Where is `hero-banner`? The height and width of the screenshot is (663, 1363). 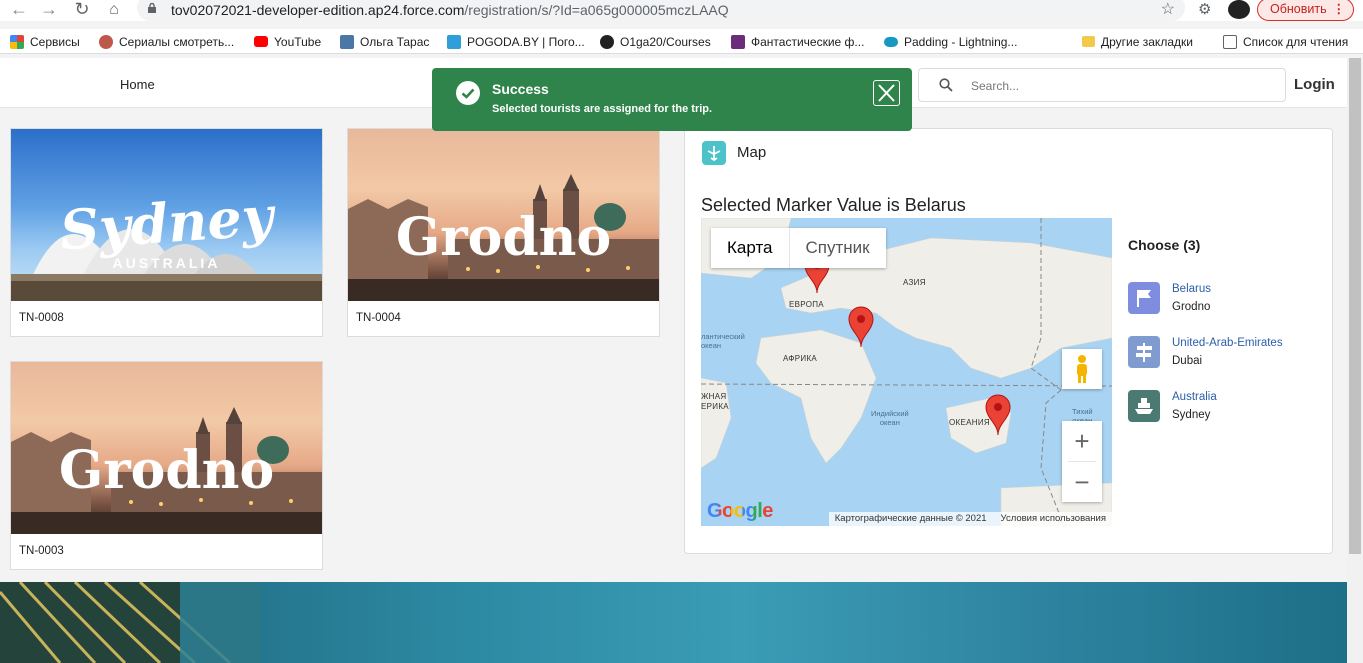
hero-banner is located at coordinates (673, 622).